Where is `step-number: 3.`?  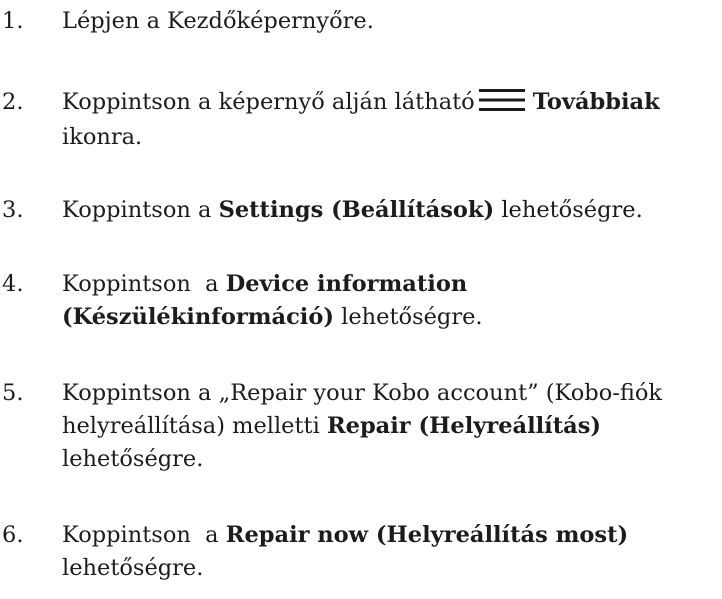
step-number: 3. is located at coordinates (13, 210).